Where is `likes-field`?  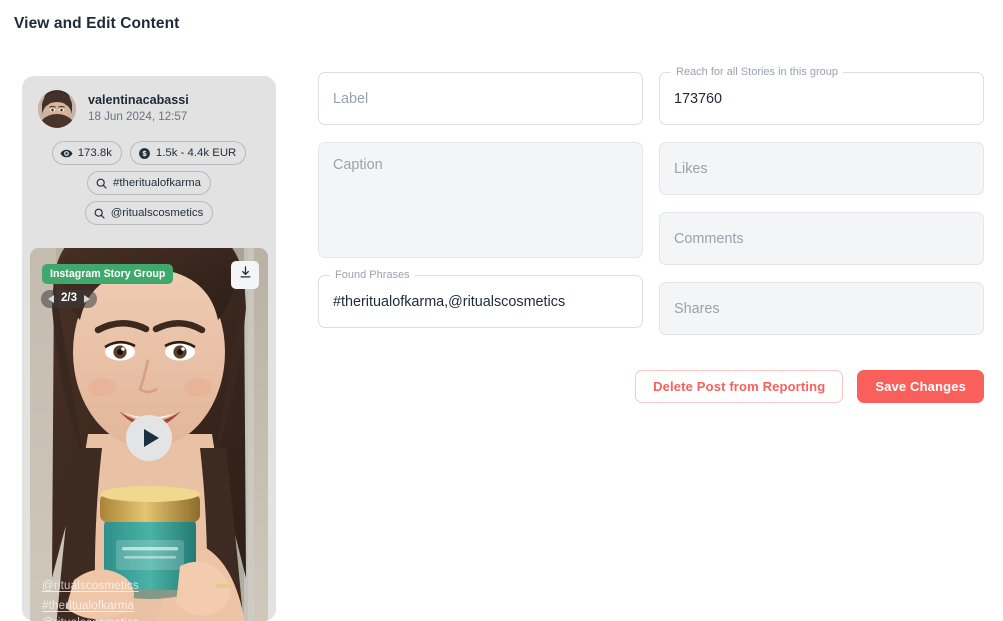
likes-field is located at coordinates (821, 168).